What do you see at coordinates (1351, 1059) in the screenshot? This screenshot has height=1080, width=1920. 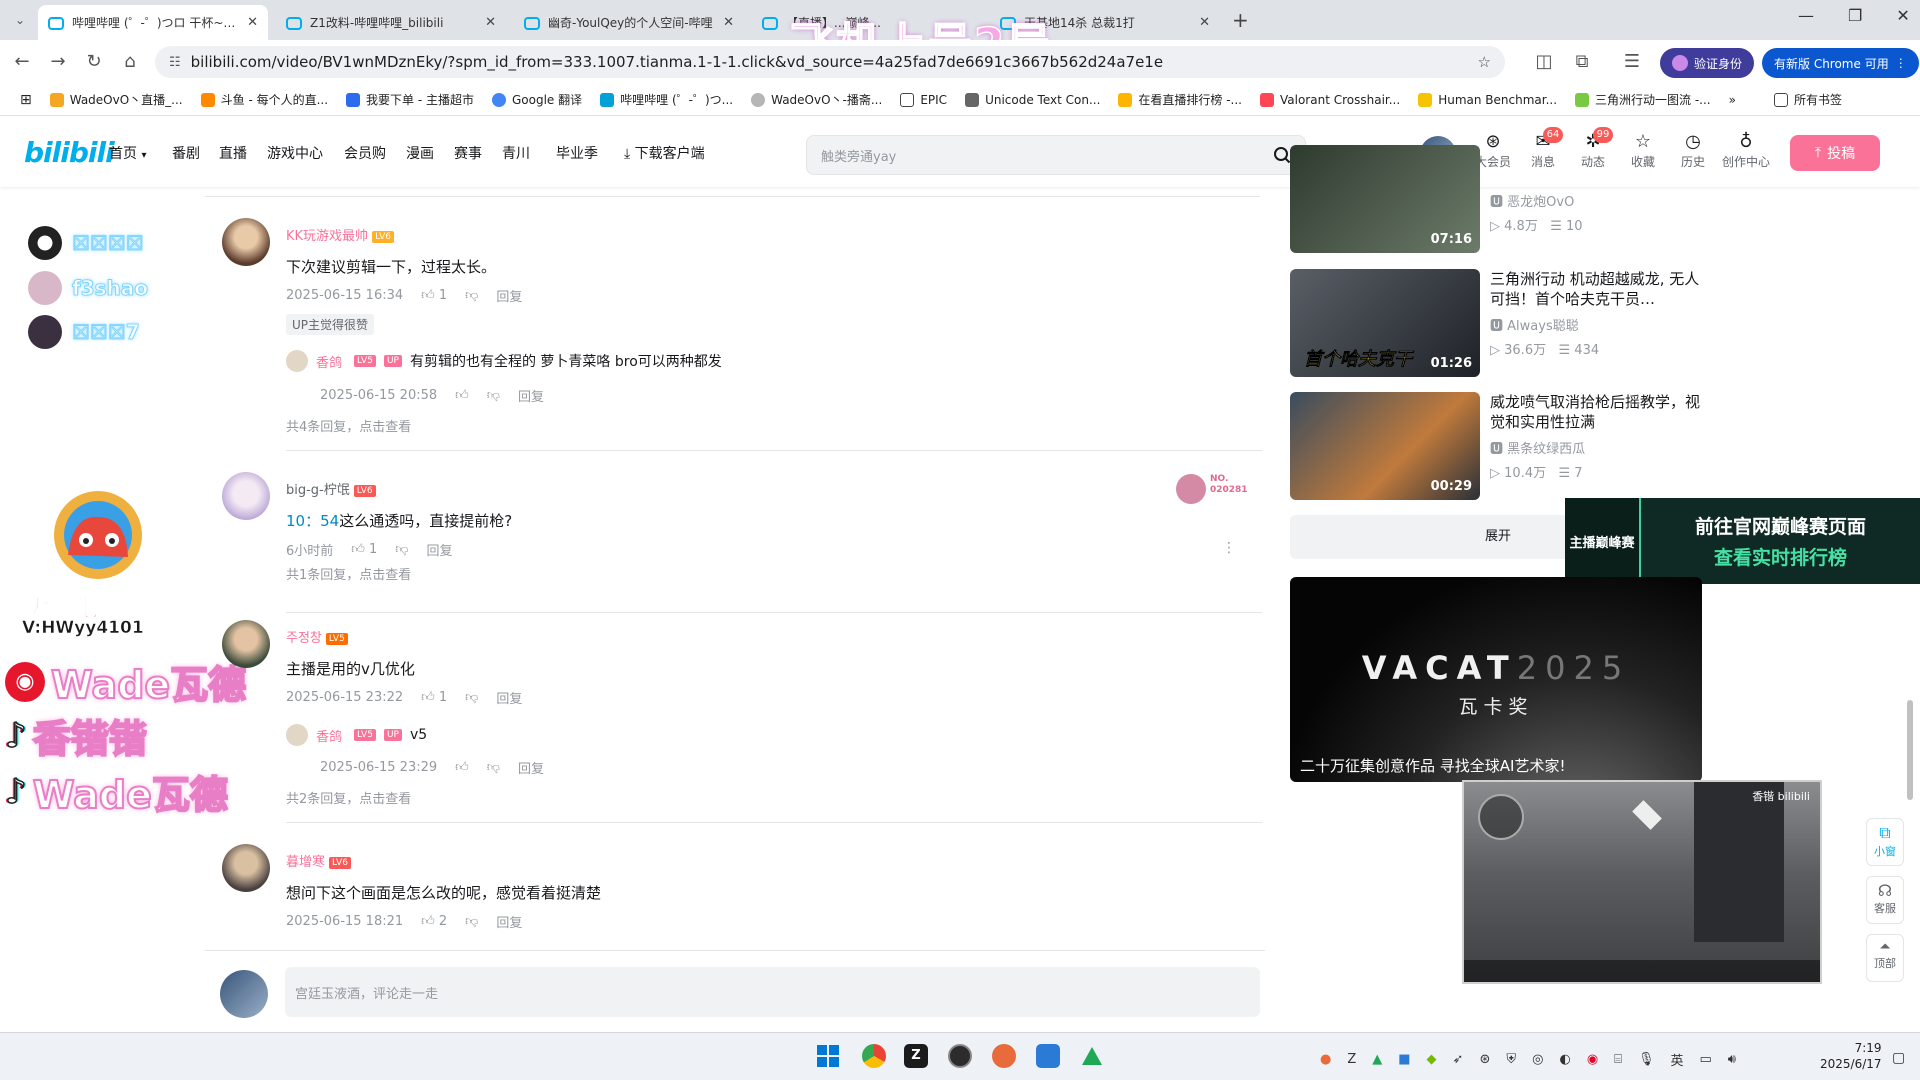 I see `tray-zed-icon: Z` at bounding box center [1351, 1059].